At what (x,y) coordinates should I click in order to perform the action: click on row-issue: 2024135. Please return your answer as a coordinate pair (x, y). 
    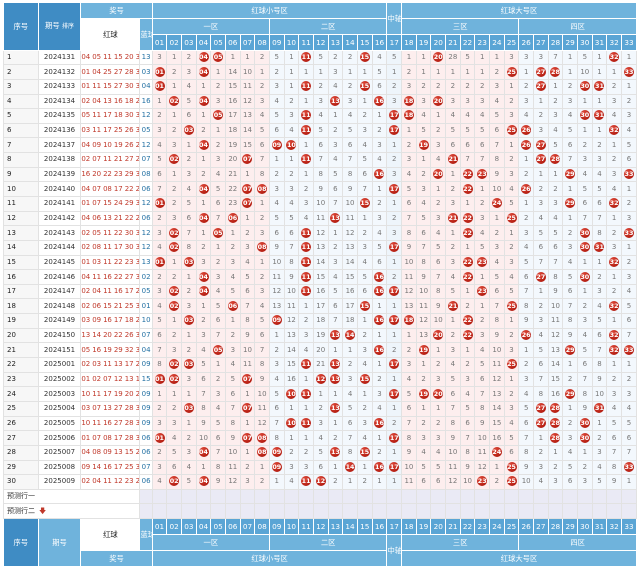
    Looking at the image, I should click on (59, 116).